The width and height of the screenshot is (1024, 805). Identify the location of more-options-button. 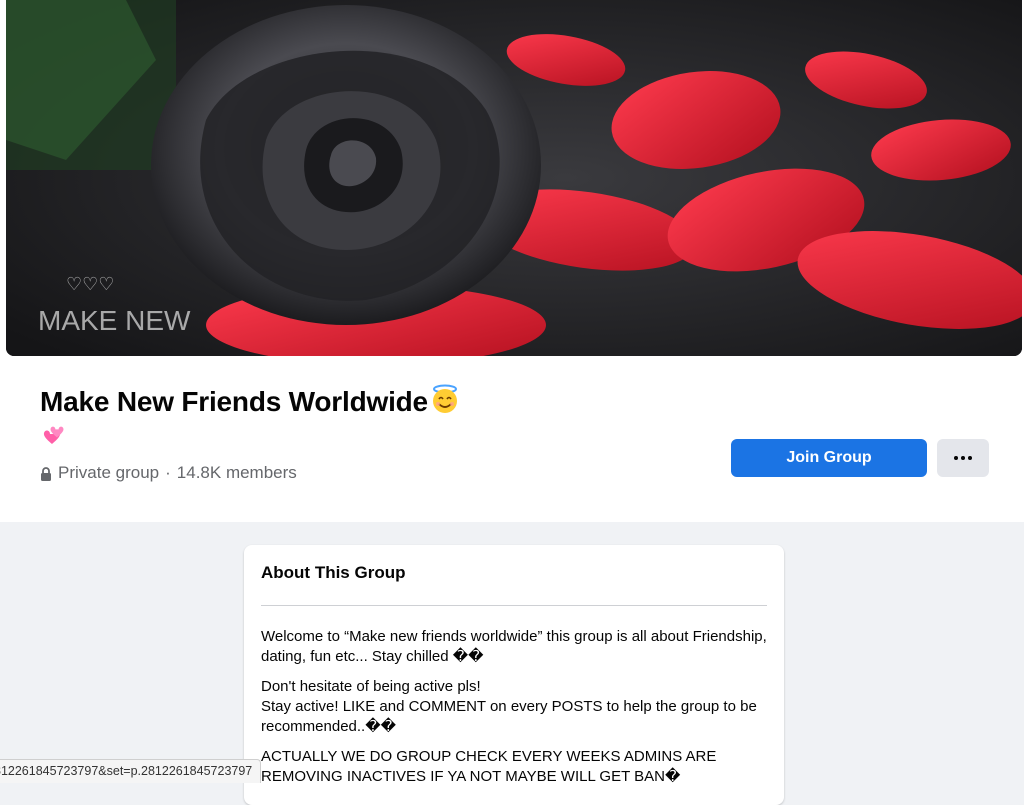
(963, 458).